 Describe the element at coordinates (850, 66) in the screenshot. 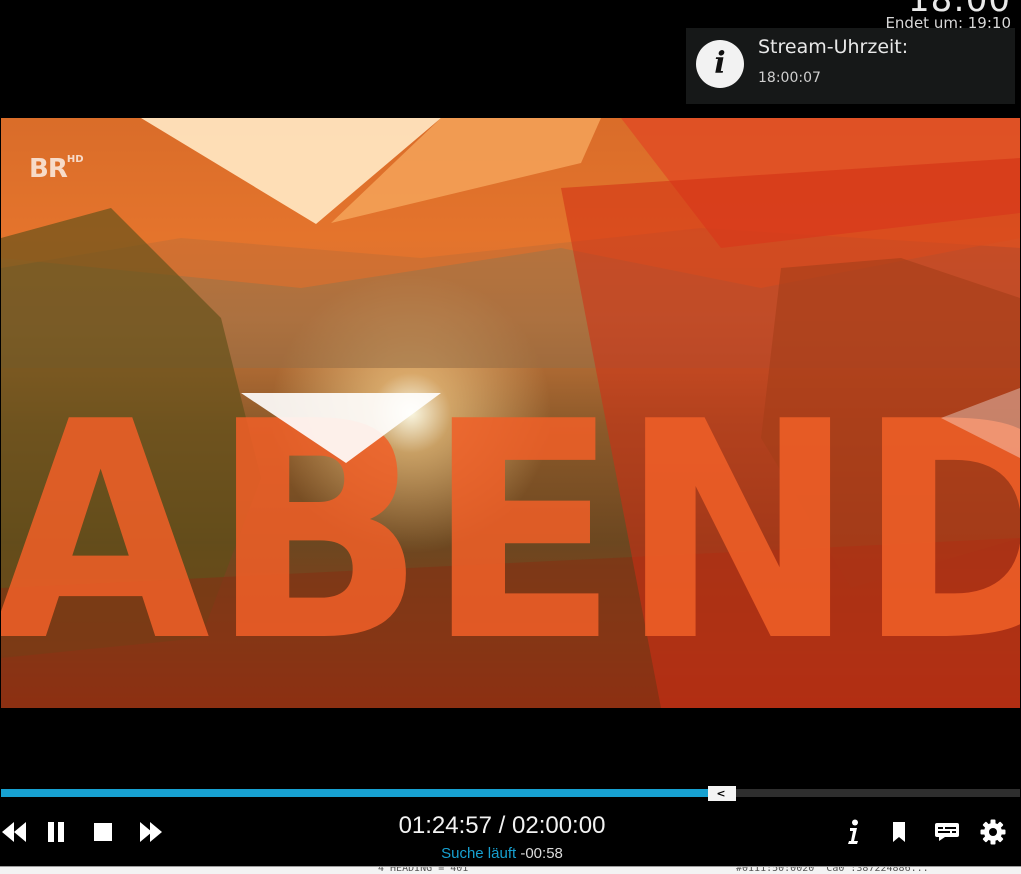

I see `notification-toast: i Stream-Uhrzeit: 18:00:07` at that location.